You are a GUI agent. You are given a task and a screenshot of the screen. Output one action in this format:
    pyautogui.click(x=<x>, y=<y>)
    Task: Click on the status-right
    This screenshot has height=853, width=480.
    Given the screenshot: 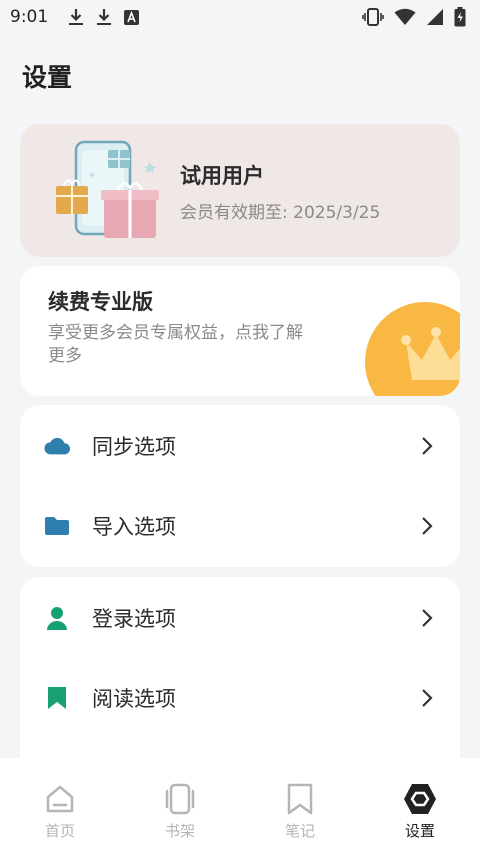 What is the action you would take?
    pyautogui.click(x=414, y=17)
    